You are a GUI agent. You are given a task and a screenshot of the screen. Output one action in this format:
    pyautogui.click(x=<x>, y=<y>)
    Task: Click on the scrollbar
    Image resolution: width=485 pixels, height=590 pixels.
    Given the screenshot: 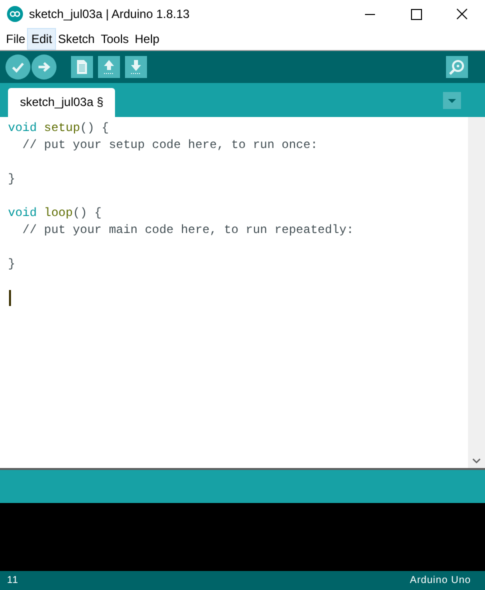 What is the action you would take?
    pyautogui.click(x=476, y=292)
    